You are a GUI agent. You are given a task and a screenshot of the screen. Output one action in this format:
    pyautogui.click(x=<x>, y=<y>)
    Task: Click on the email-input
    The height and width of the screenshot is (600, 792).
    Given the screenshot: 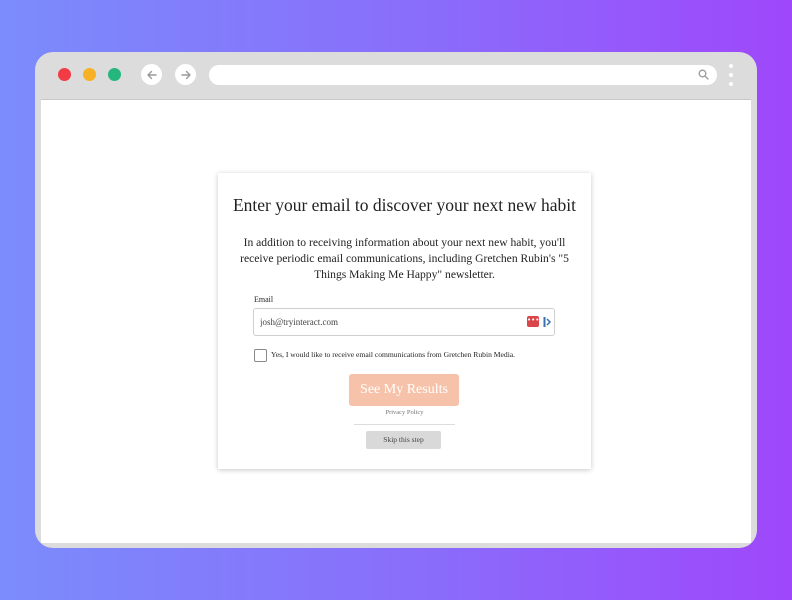 What is the action you would take?
    pyautogui.click(x=387, y=322)
    